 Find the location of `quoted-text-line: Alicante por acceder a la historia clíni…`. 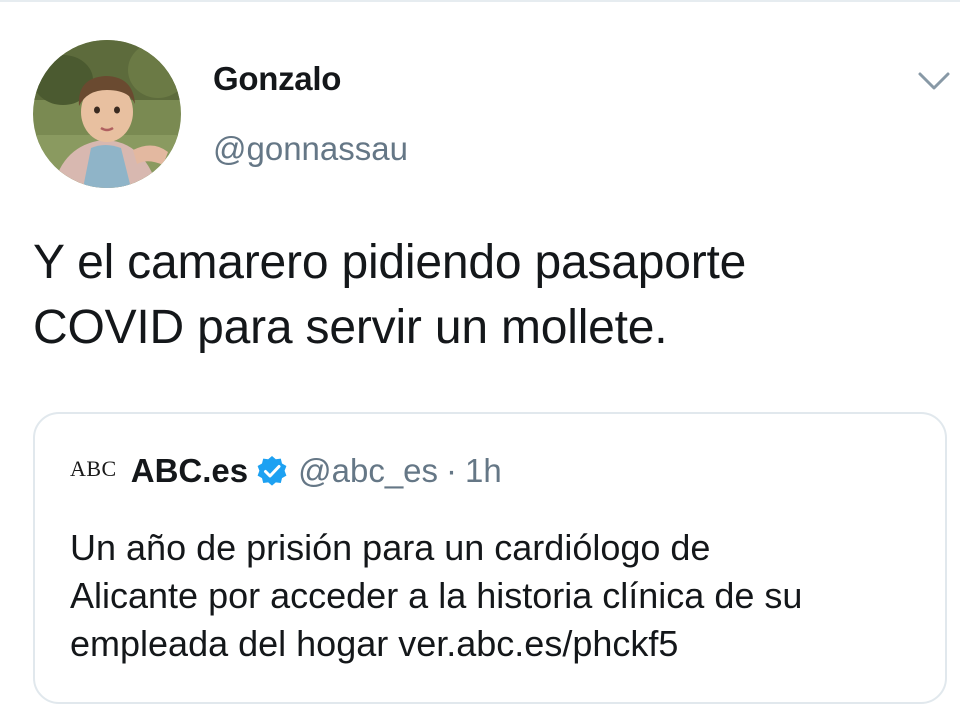

quoted-text-line: Alicante por acceder a la historia clíni… is located at coordinates (436, 595).